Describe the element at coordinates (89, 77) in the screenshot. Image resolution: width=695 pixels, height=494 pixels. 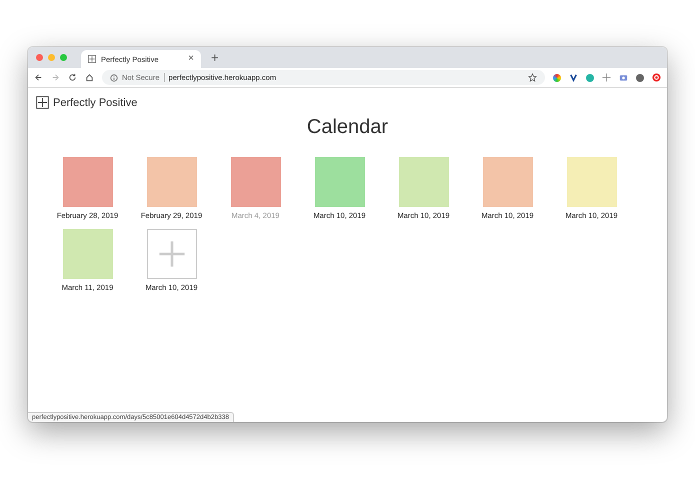
I see `home-icon` at that location.